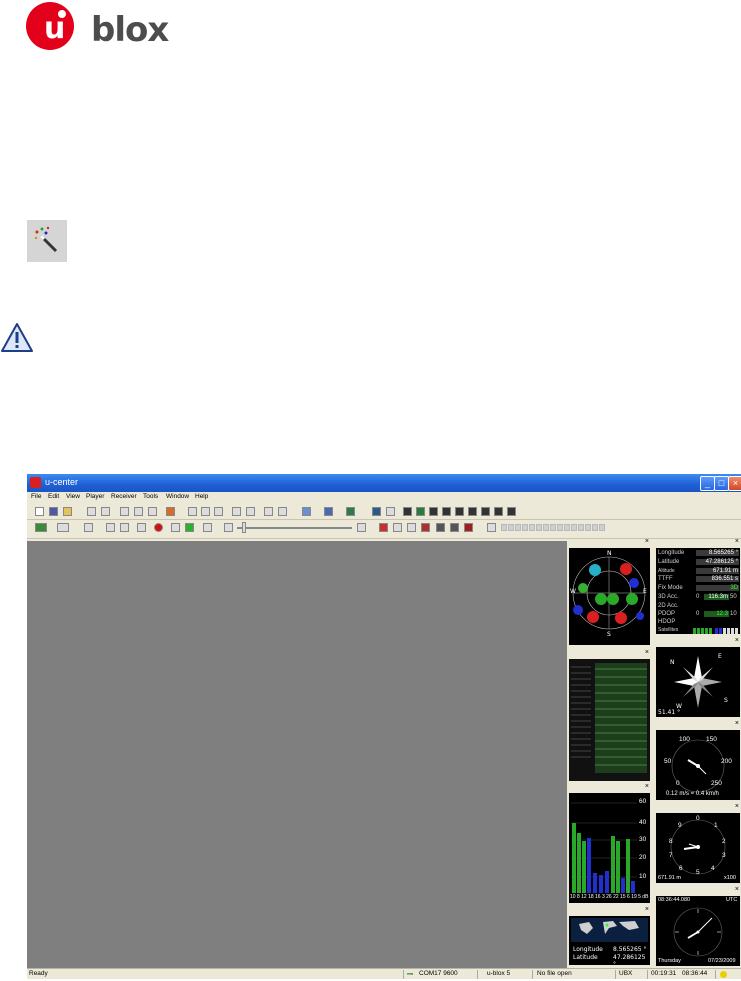  What do you see at coordinates (95, 496) in the screenshot?
I see `menu-player: Player` at bounding box center [95, 496].